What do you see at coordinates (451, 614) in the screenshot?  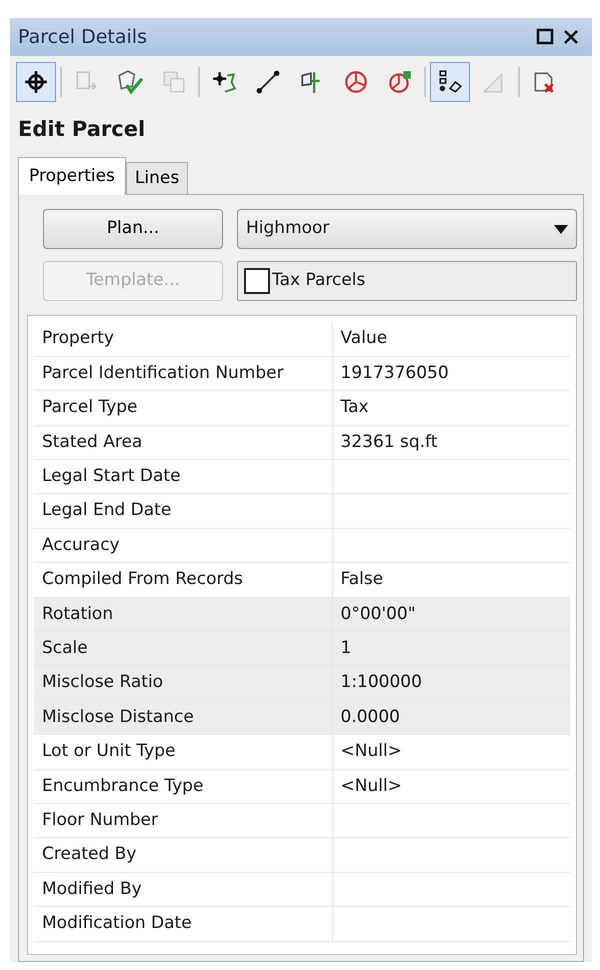 I see `property-value: 0°00'00"` at bounding box center [451, 614].